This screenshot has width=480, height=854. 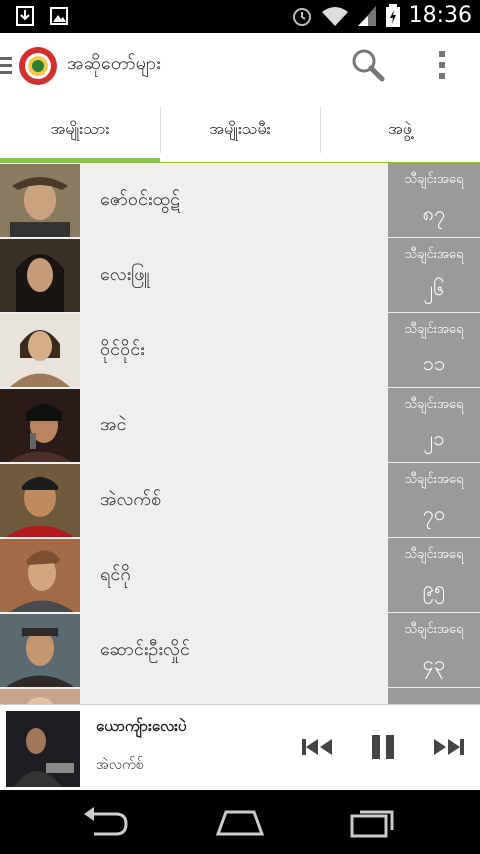 What do you see at coordinates (106, 822) in the screenshot?
I see `back-icon` at bounding box center [106, 822].